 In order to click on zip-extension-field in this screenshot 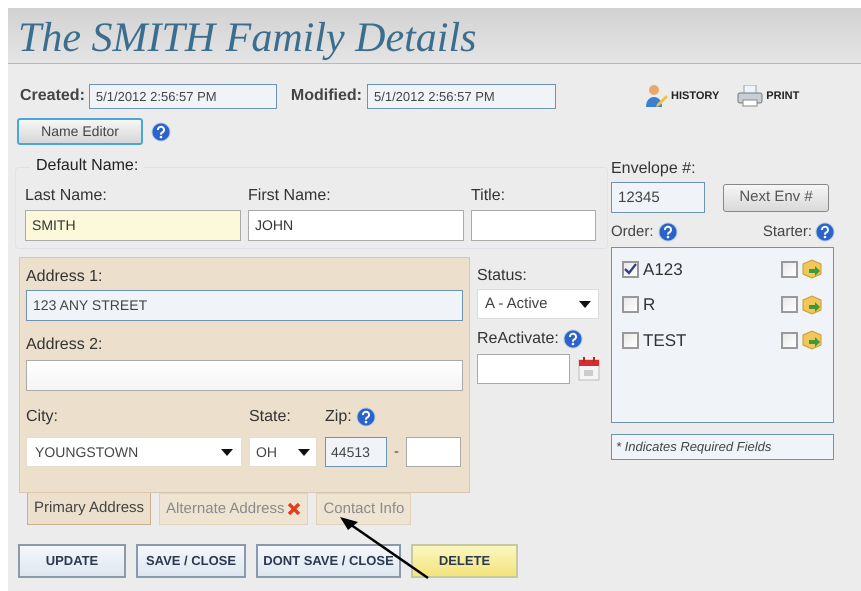, I will do `click(433, 452)`.